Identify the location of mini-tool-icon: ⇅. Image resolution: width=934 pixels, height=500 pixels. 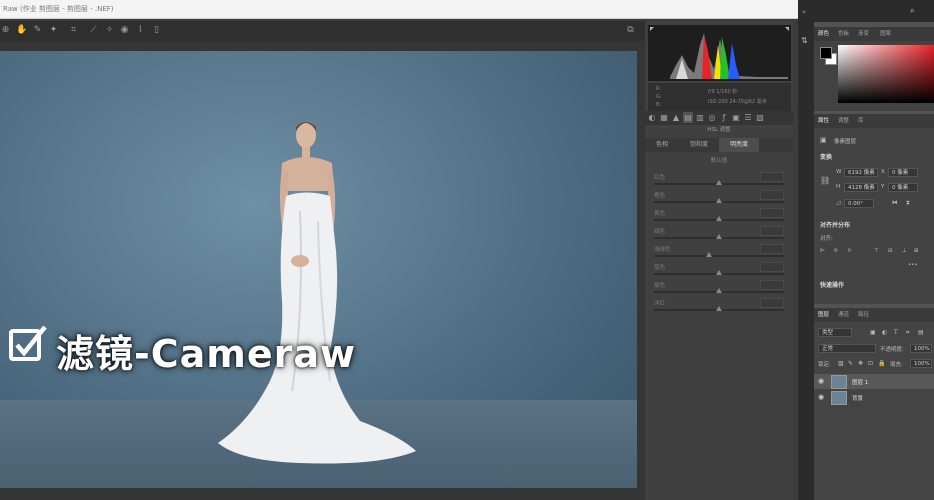
(804, 40).